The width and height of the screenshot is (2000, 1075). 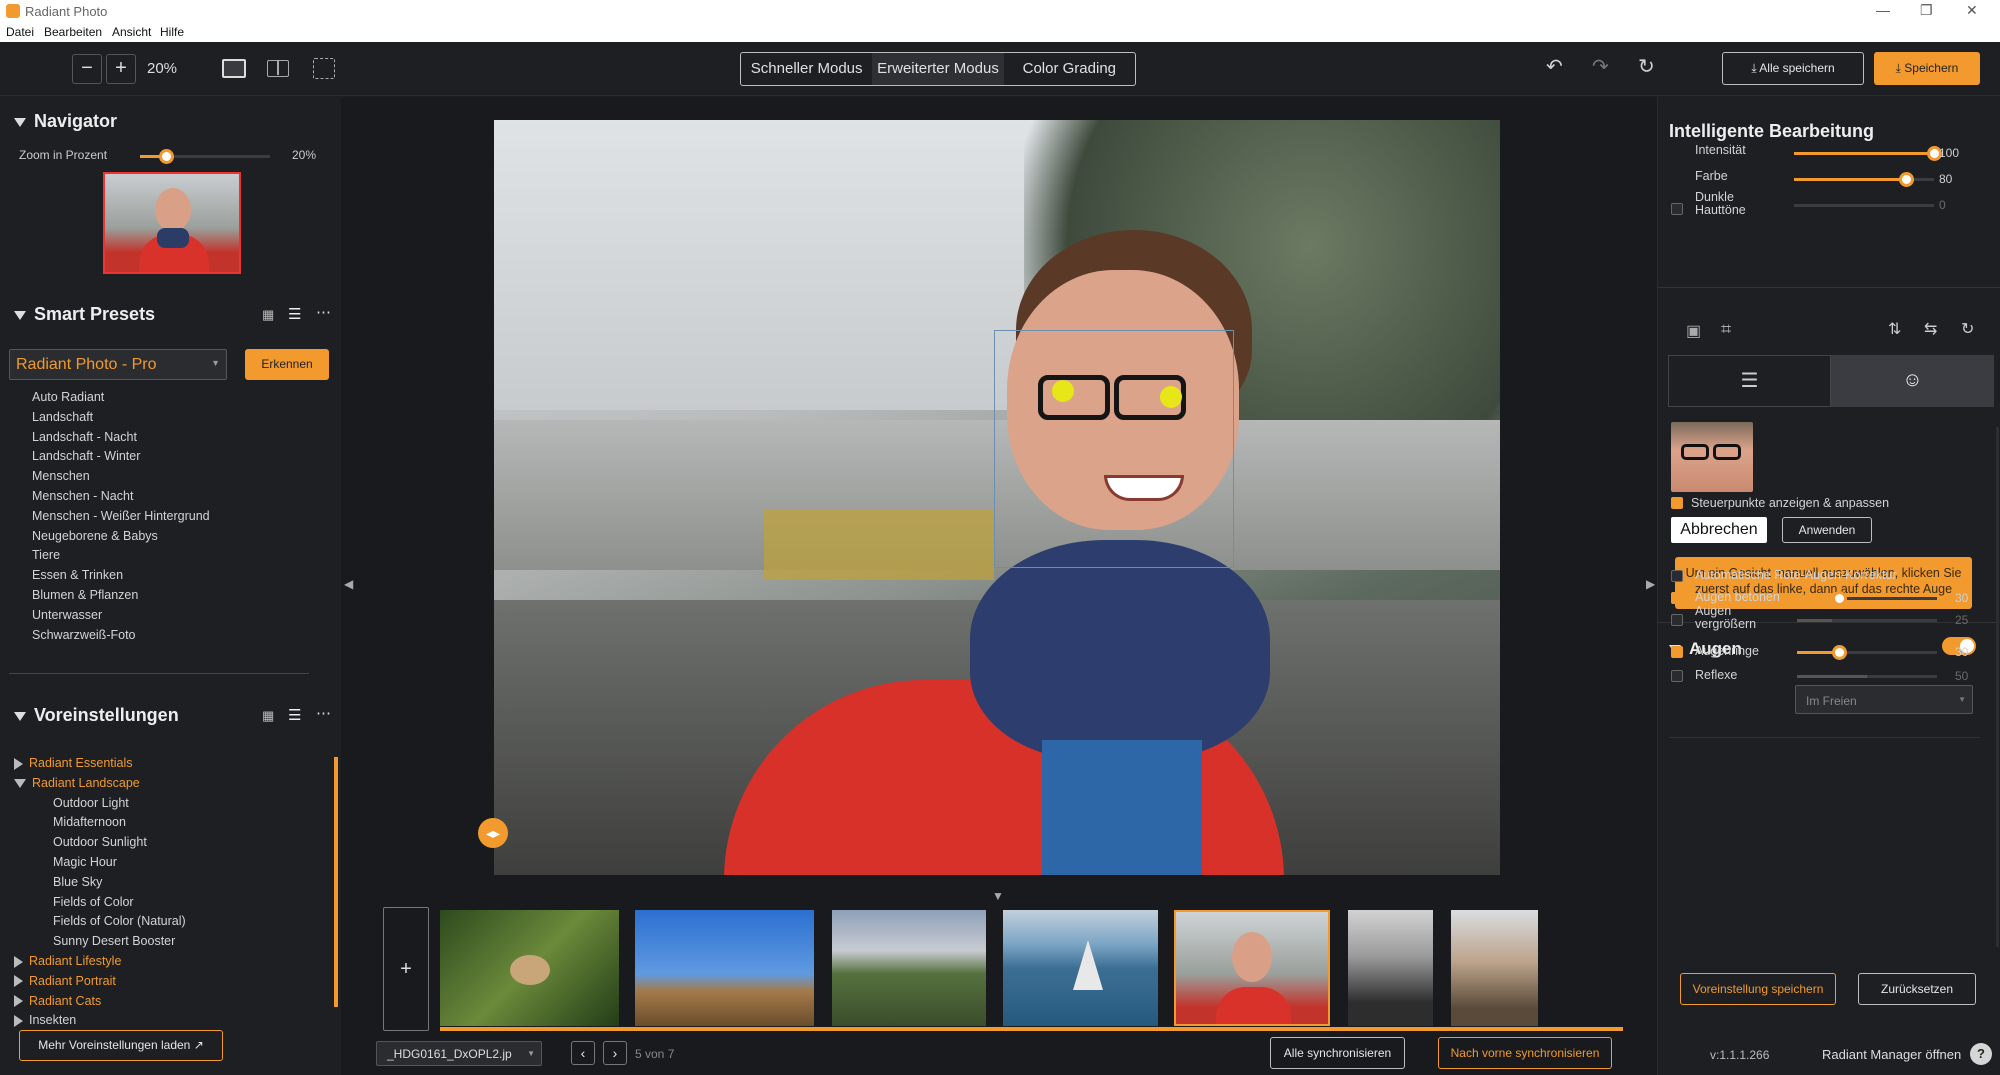 I want to click on left-eye-point, so click(x=1063, y=391).